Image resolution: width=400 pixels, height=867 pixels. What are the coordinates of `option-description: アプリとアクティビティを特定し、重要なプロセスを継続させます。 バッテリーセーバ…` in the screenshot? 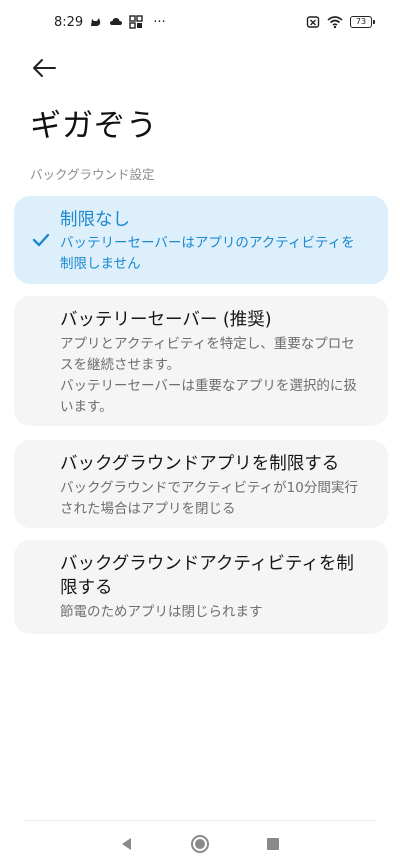 It's located at (208, 375).